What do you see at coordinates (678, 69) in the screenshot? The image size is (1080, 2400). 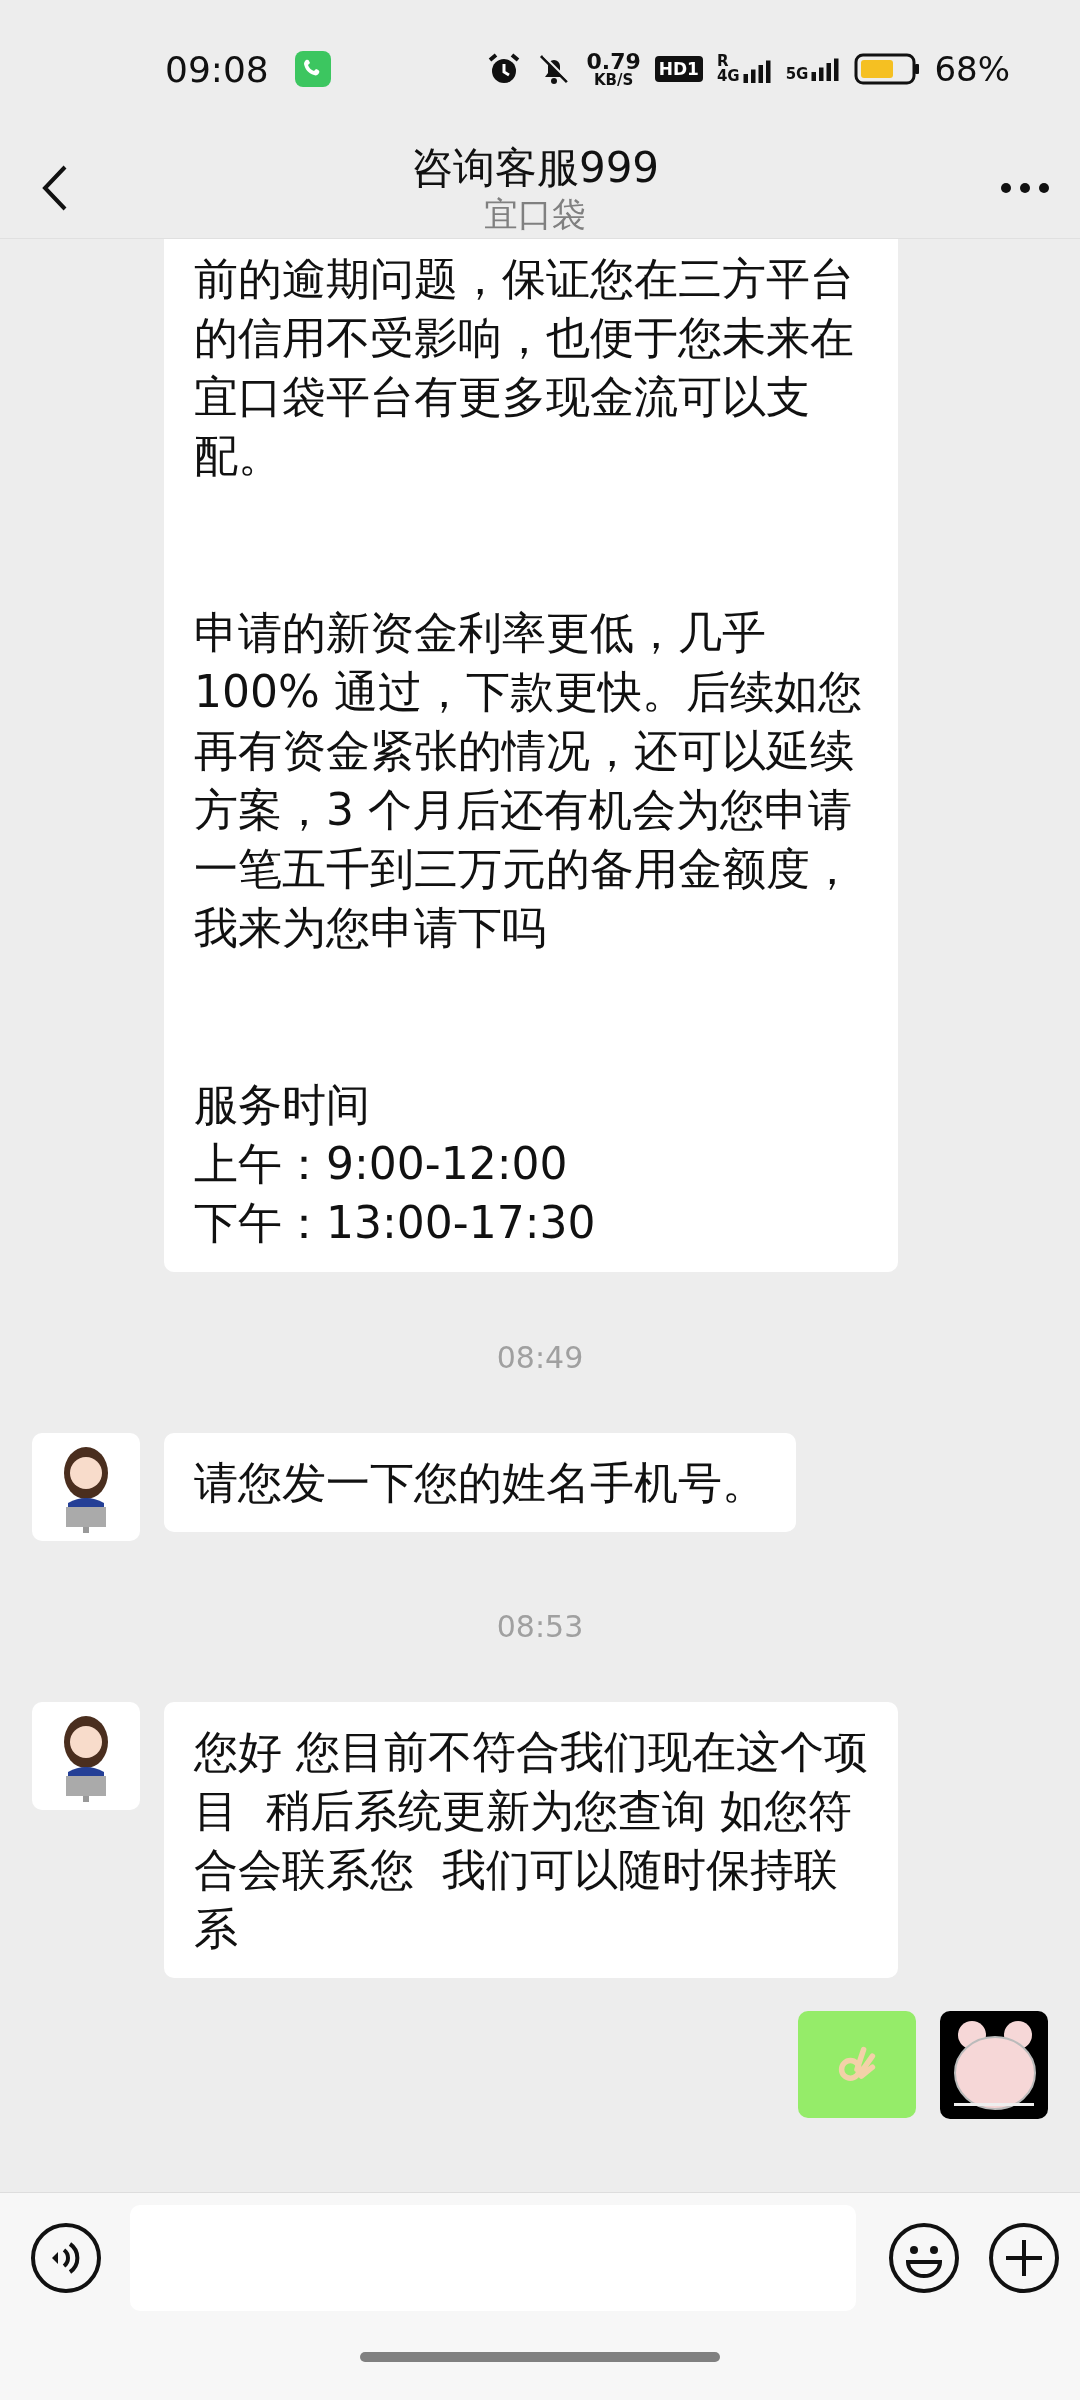 I see `hd-badge: HD1` at bounding box center [678, 69].